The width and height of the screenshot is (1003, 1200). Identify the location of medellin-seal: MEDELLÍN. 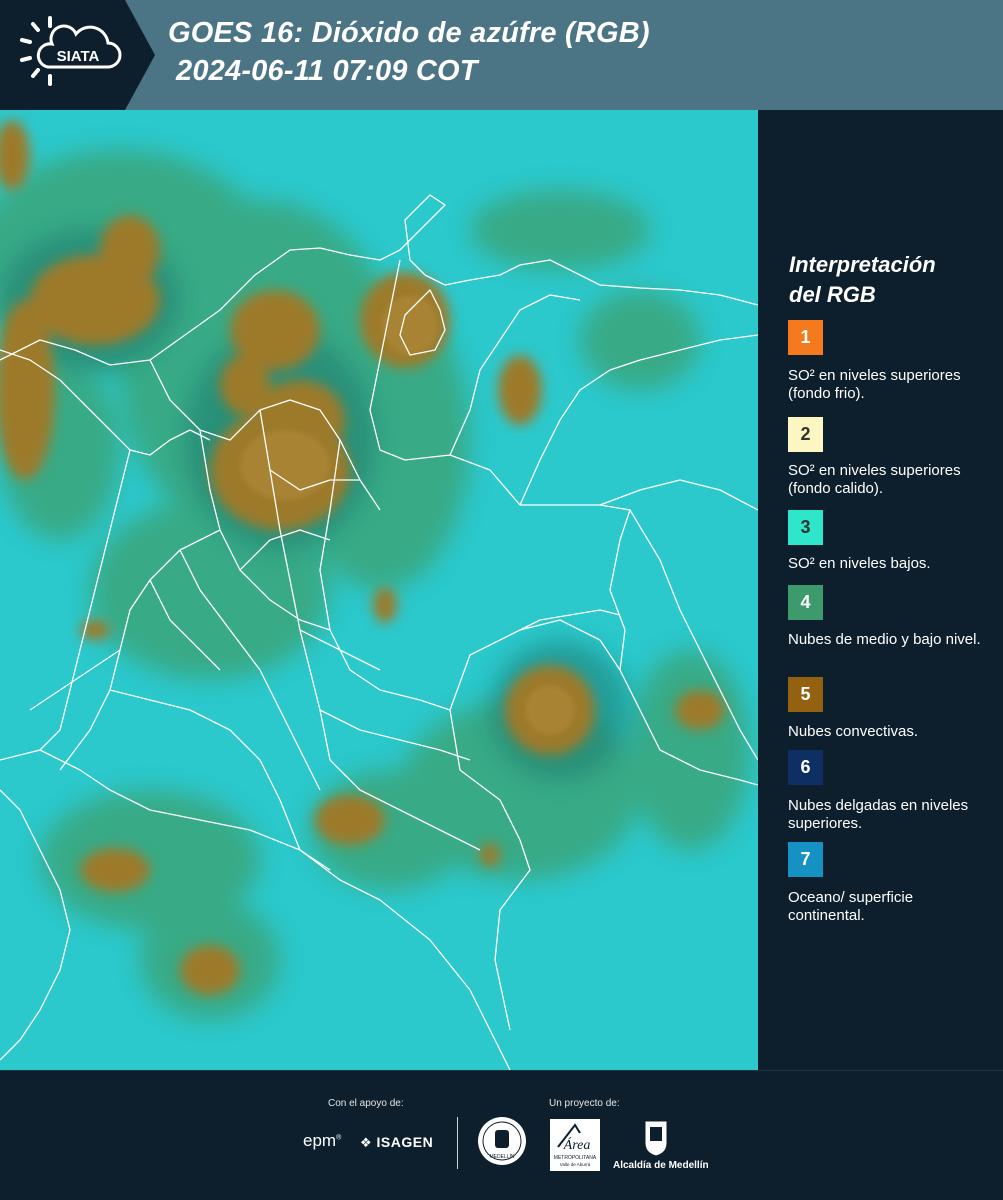
(502, 1143).